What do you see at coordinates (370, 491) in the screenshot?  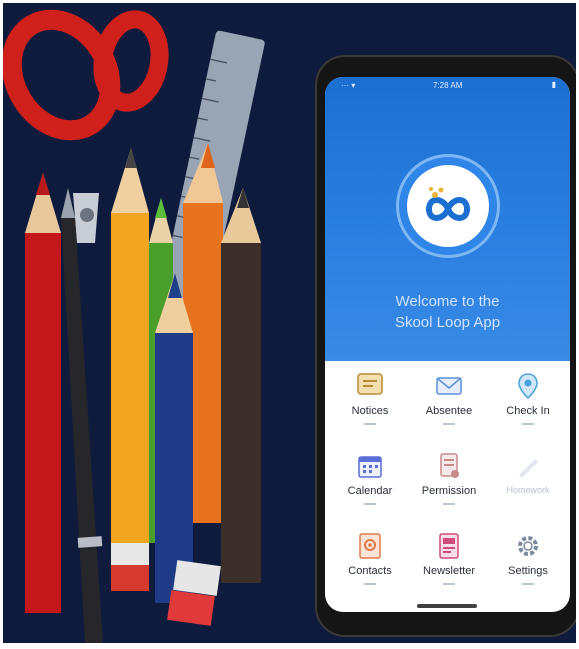 I see `menu-label: Calendar` at bounding box center [370, 491].